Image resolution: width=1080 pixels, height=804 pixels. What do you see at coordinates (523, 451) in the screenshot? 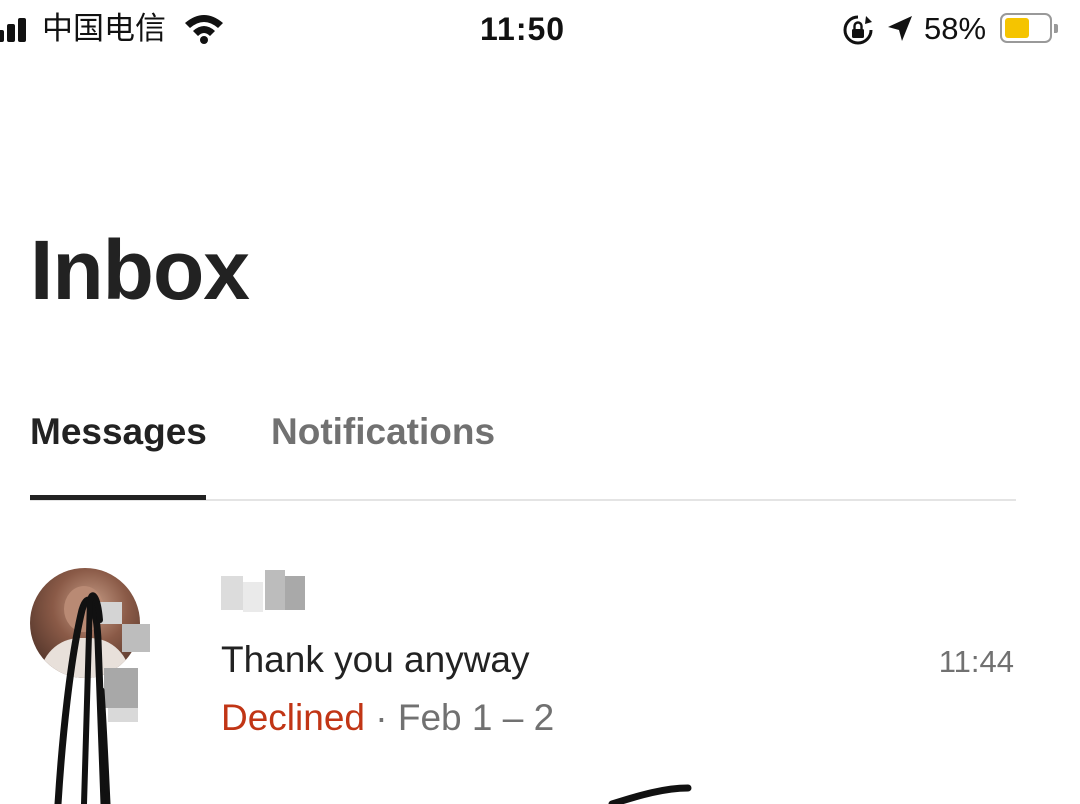
I see `inbox-tabs: Messages Notifications` at bounding box center [523, 451].